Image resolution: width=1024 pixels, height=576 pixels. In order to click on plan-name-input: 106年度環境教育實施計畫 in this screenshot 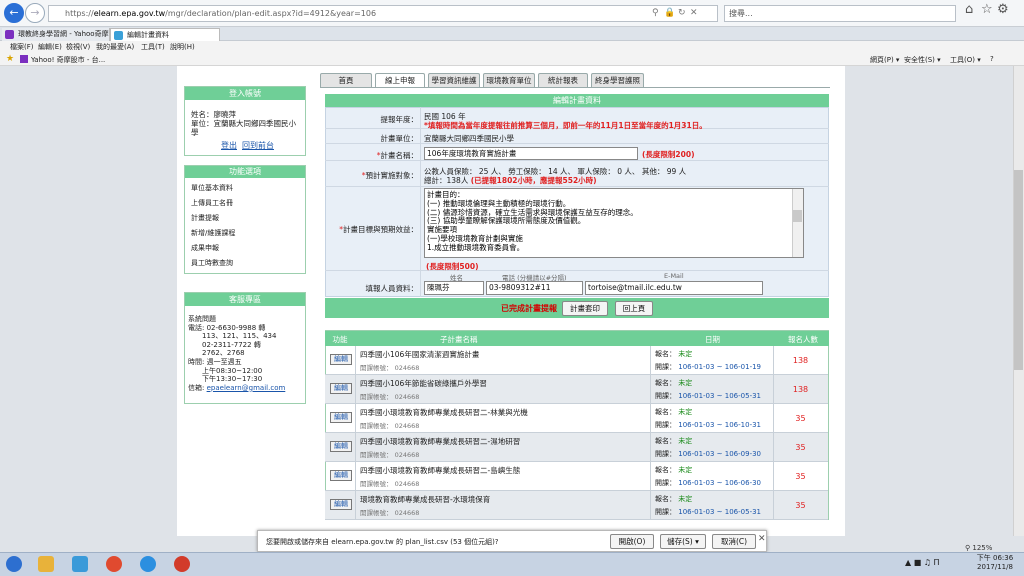, I will do `click(531, 153)`.